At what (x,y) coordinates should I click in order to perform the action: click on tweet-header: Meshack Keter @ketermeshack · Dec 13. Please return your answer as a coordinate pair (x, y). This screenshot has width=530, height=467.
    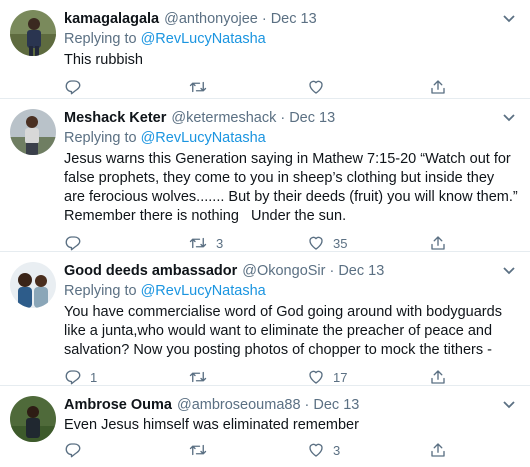
    Looking at the image, I should click on (291, 118).